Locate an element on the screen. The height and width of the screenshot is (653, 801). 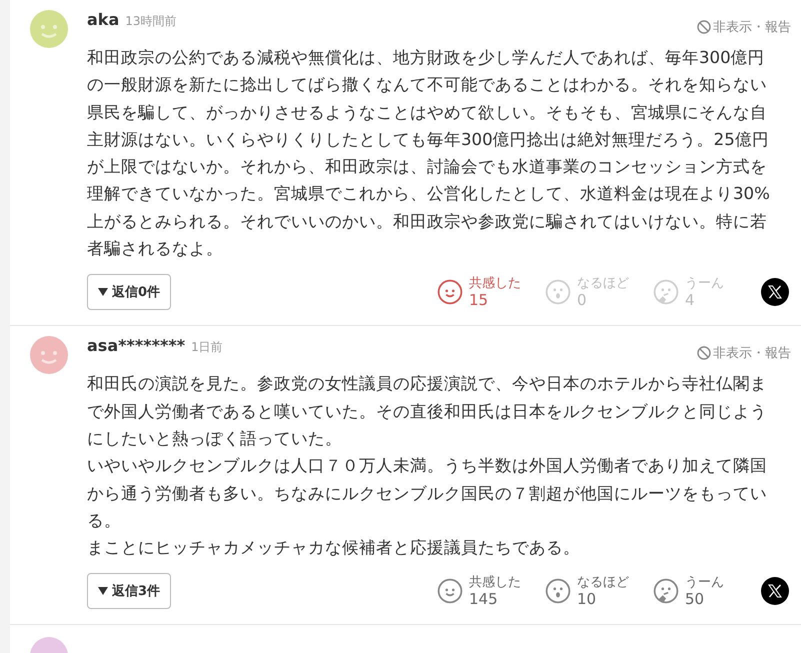
replies-button: 返信3件 is located at coordinates (129, 591).